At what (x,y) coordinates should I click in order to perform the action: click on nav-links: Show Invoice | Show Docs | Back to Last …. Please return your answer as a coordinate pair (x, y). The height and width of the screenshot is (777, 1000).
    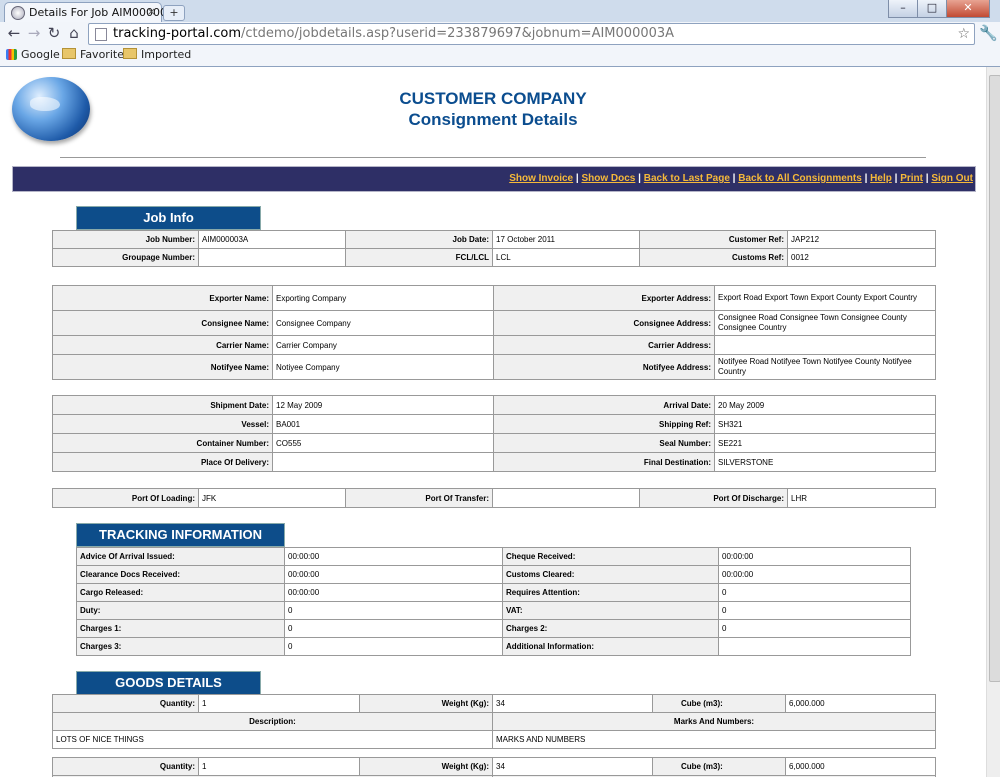
    Looking at the image, I should click on (741, 178).